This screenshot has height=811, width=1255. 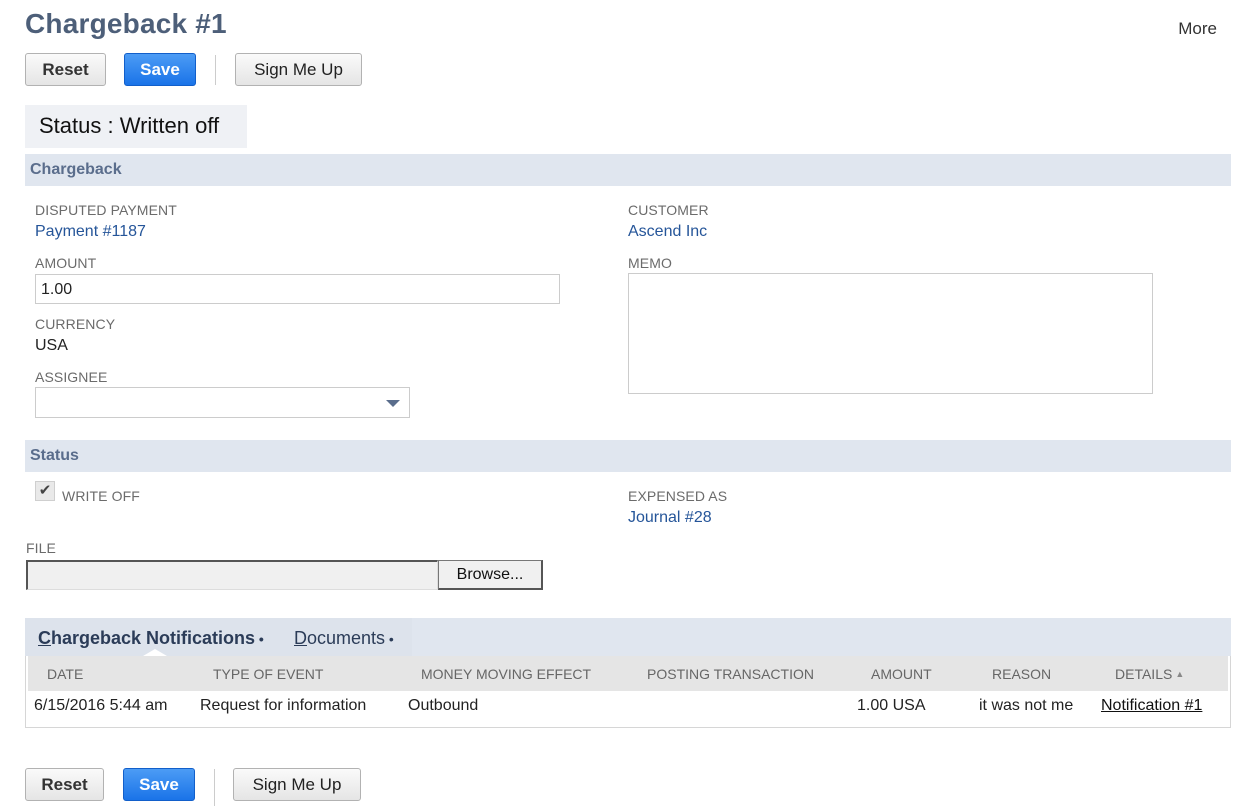 I want to click on column-header-date: DATE, so click(x=65, y=674).